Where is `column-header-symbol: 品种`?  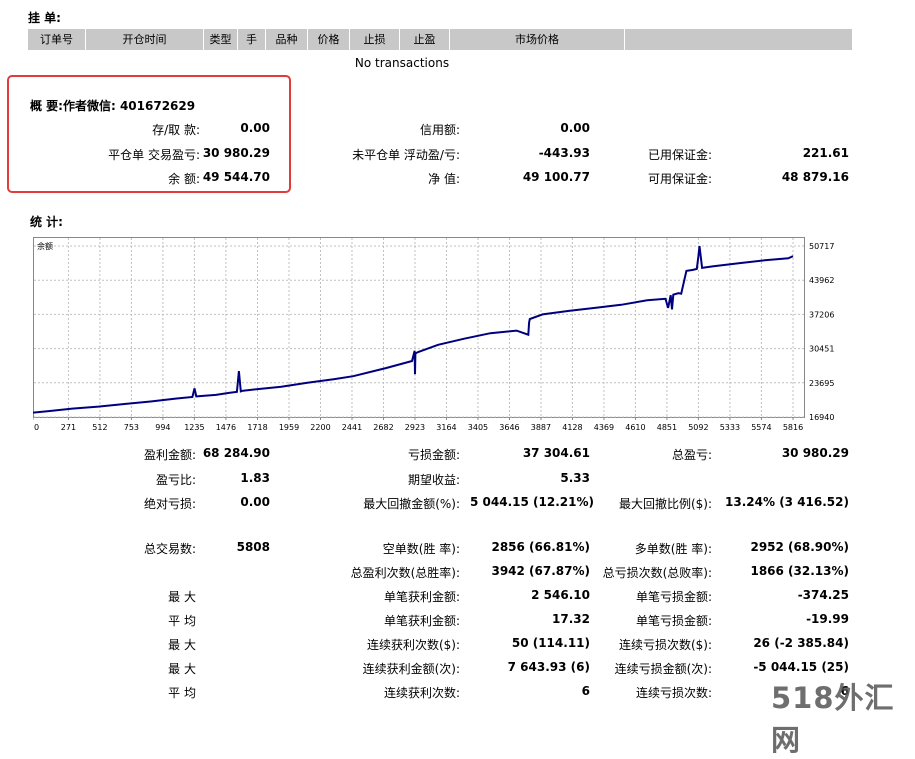
column-header-symbol: 品种 is located at coordinates (287, 39).